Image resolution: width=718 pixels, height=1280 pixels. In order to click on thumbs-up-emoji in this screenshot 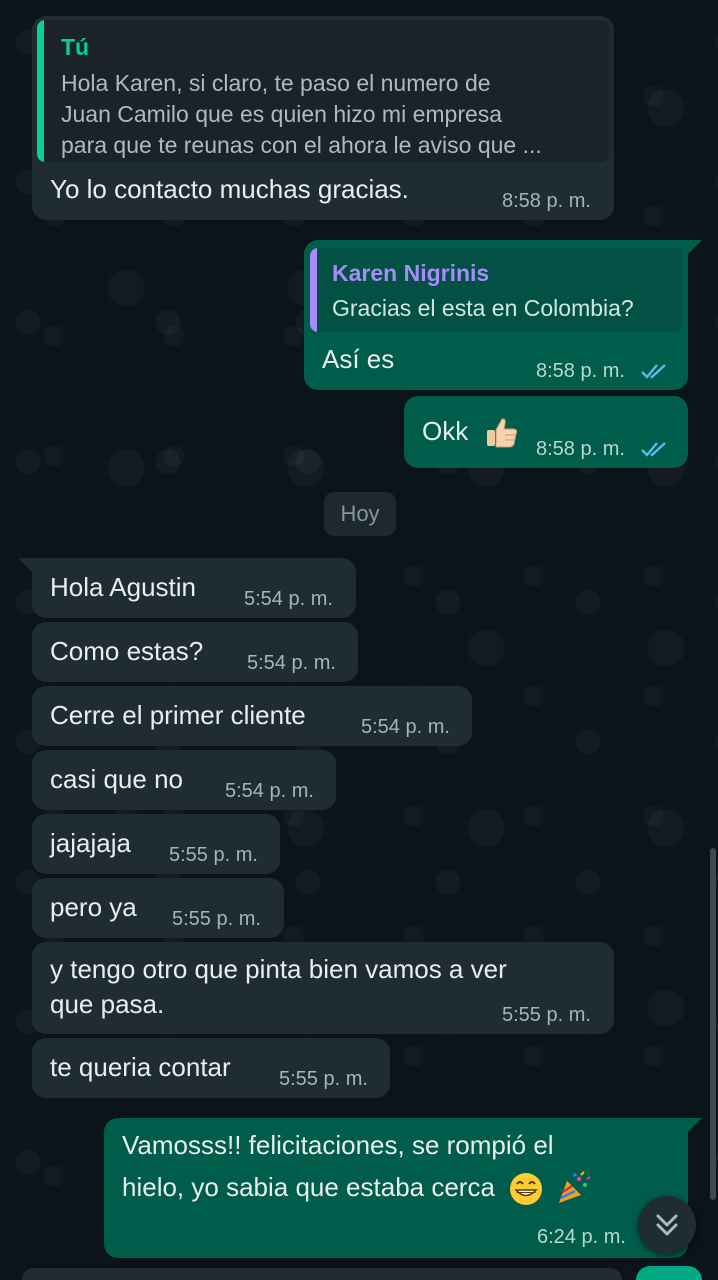, I will do `click(502, 433)`.